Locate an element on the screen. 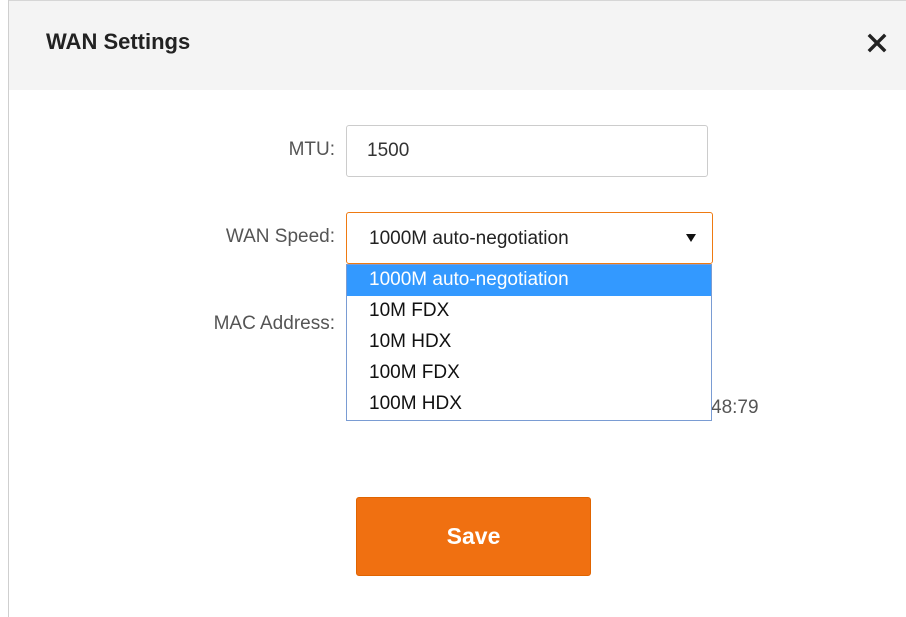  close-icon is located at coordinates (877, 43).